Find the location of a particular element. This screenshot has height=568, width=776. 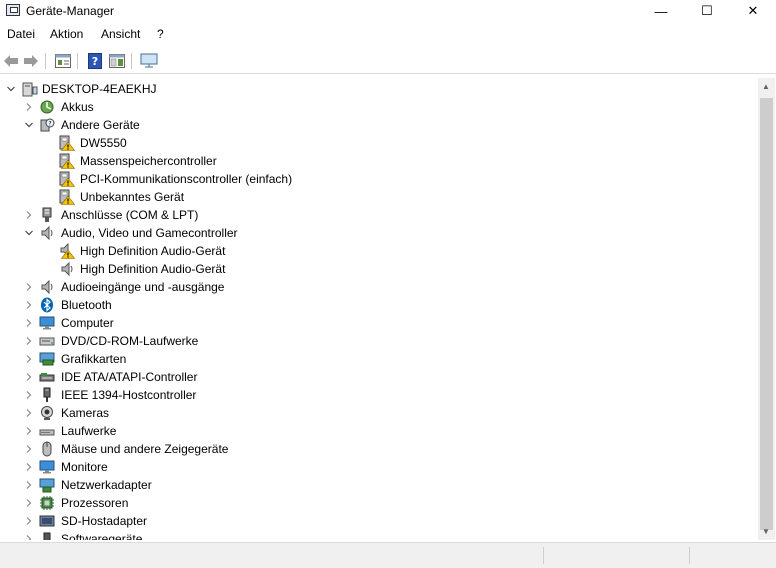

tree-node: Grafikkarten is located at coordinates (379, 359).